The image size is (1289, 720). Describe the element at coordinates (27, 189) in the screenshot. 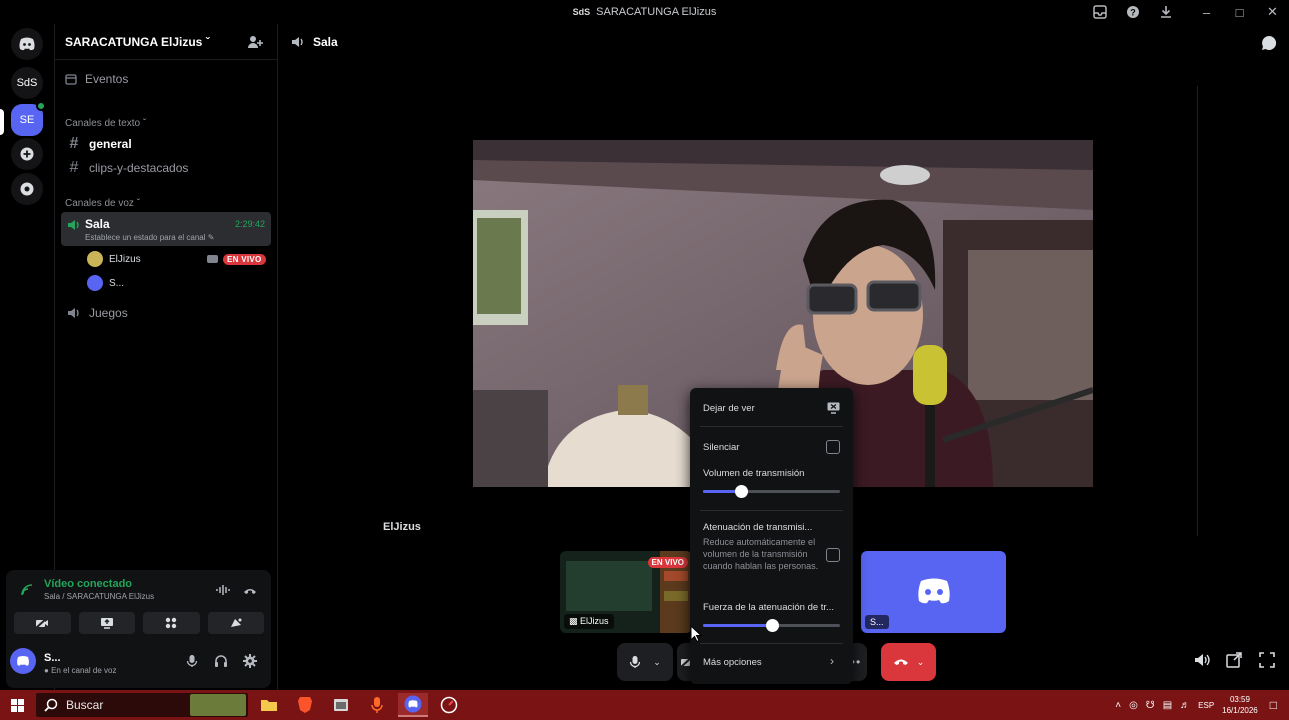

I see `discover-button` at that location.